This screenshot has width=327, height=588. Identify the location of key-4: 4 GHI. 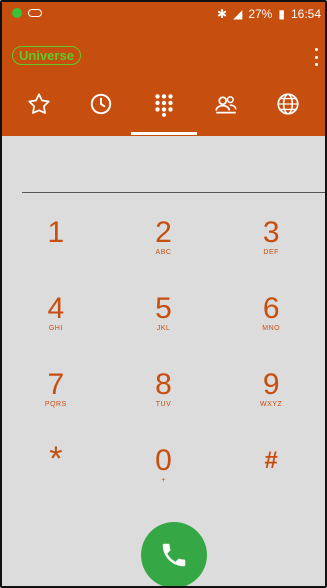
(56, 329).